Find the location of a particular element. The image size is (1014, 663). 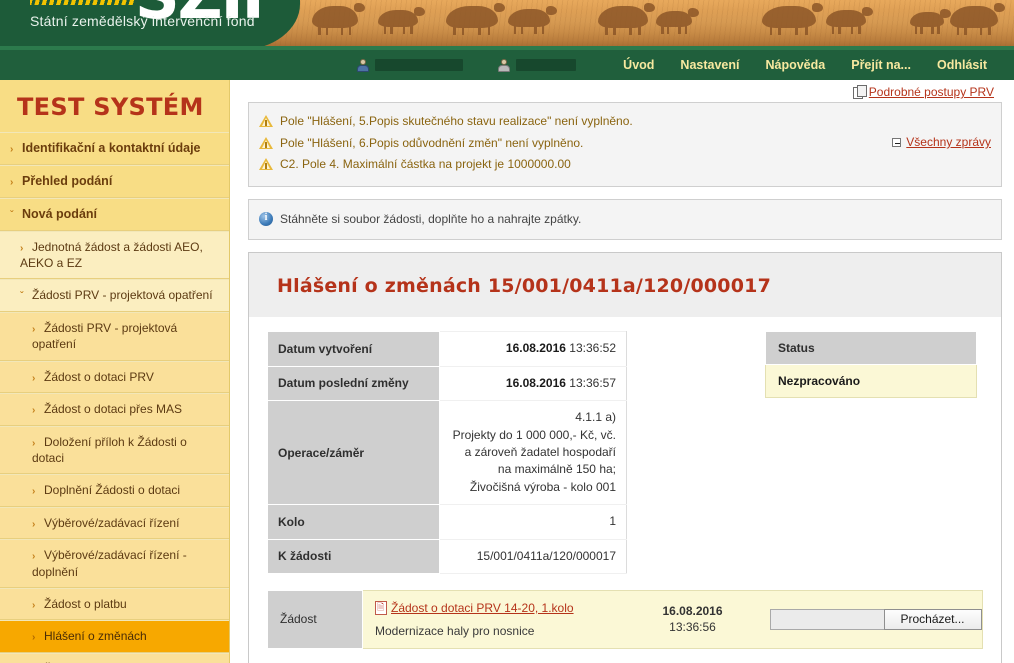

sidebar-title: TEST SYSTÉM is located at coordinates (114, 106).